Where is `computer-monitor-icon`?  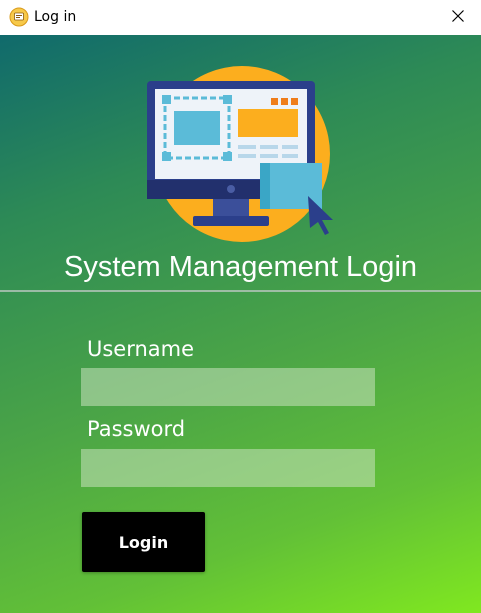 computer-monitor-icon is located at coordinates (240, 155).